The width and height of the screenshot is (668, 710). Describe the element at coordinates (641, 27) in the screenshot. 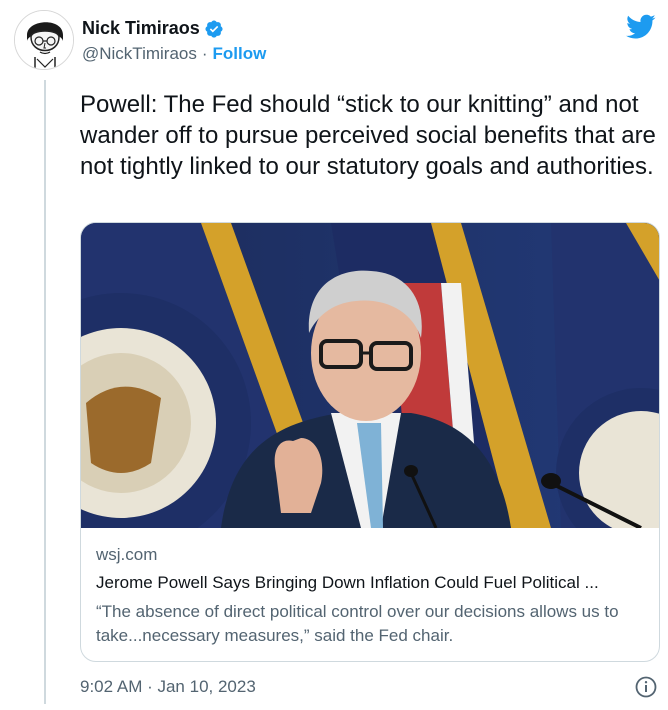

I see `twitter-bird-icon` at that location.